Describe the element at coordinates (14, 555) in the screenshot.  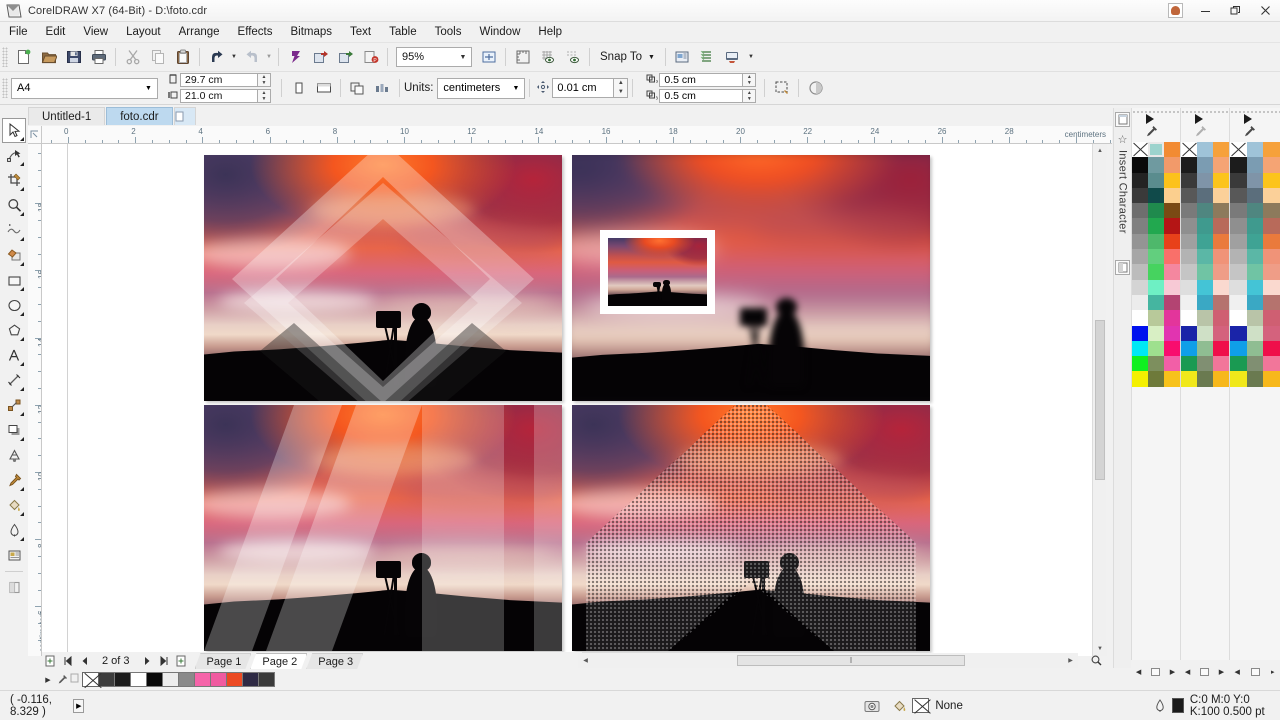
I see `fill-dialog-tool` at that location.